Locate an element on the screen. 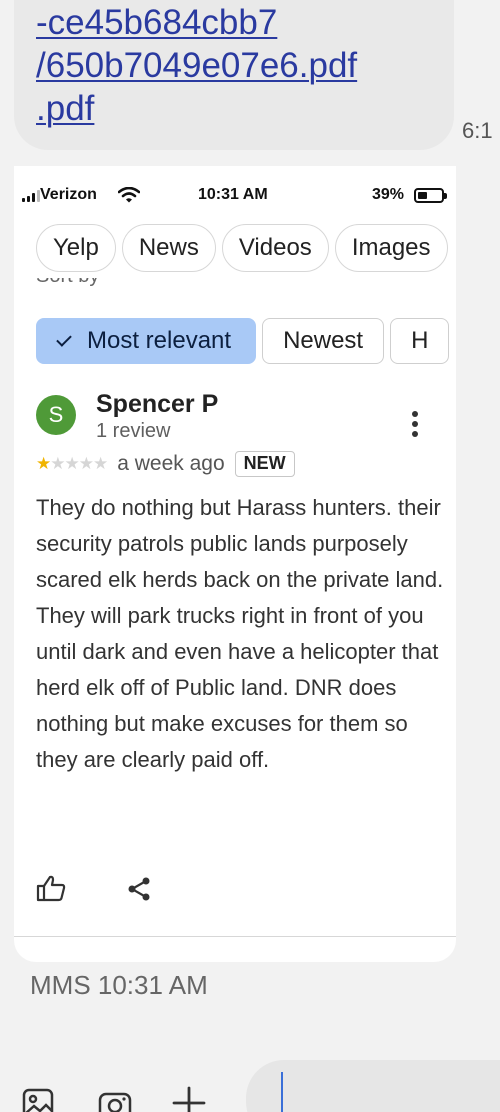 The image size is (500, 1112). status-time: 10:31 AM is located at coordinates (233, 194).